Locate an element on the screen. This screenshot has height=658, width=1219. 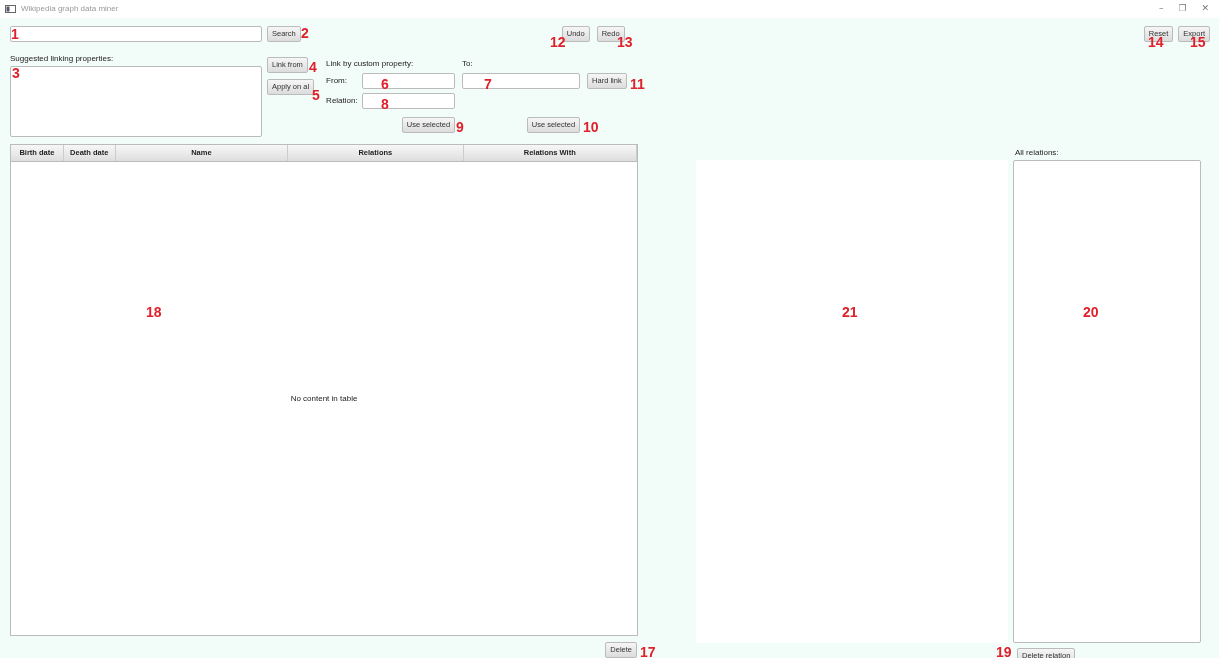
callout-number: 19 is located at coordinates (1004, 651).